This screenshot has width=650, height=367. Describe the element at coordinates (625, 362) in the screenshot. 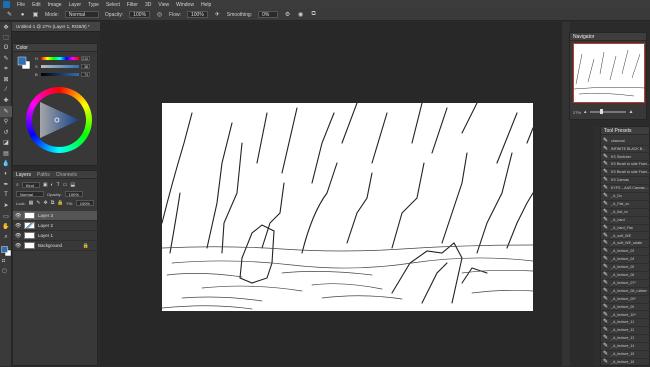

I see `tool-preset-item: ✎ _A_texture_16` at that location.